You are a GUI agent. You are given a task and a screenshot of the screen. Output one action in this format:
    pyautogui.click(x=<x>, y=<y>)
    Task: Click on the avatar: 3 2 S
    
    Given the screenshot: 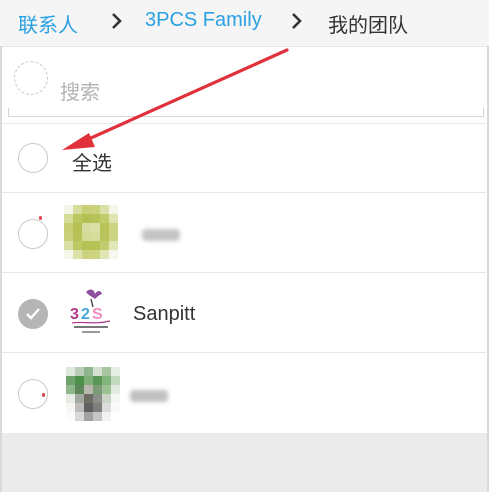 What is the action you would take?
    pyautogui.click(x=91, y=312)
    